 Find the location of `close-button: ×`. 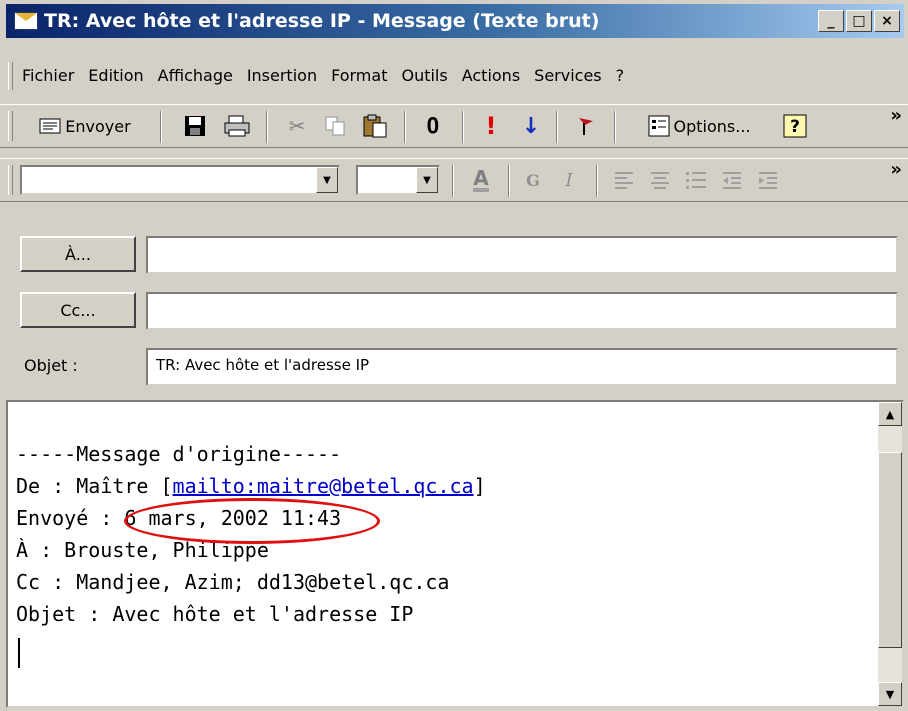

close-button: × is located at coordinates (887, 21).